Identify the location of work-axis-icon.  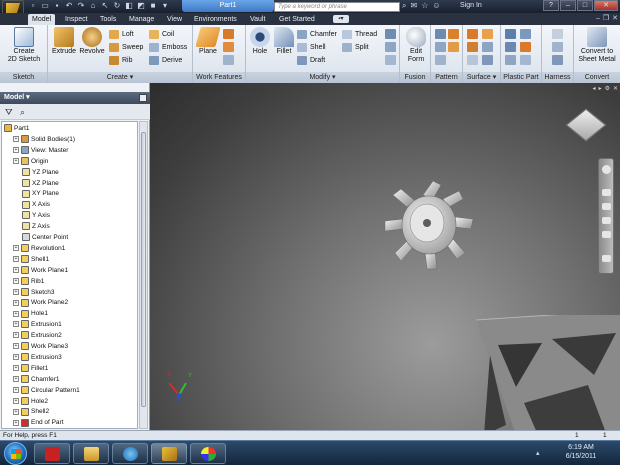
(228, 34).